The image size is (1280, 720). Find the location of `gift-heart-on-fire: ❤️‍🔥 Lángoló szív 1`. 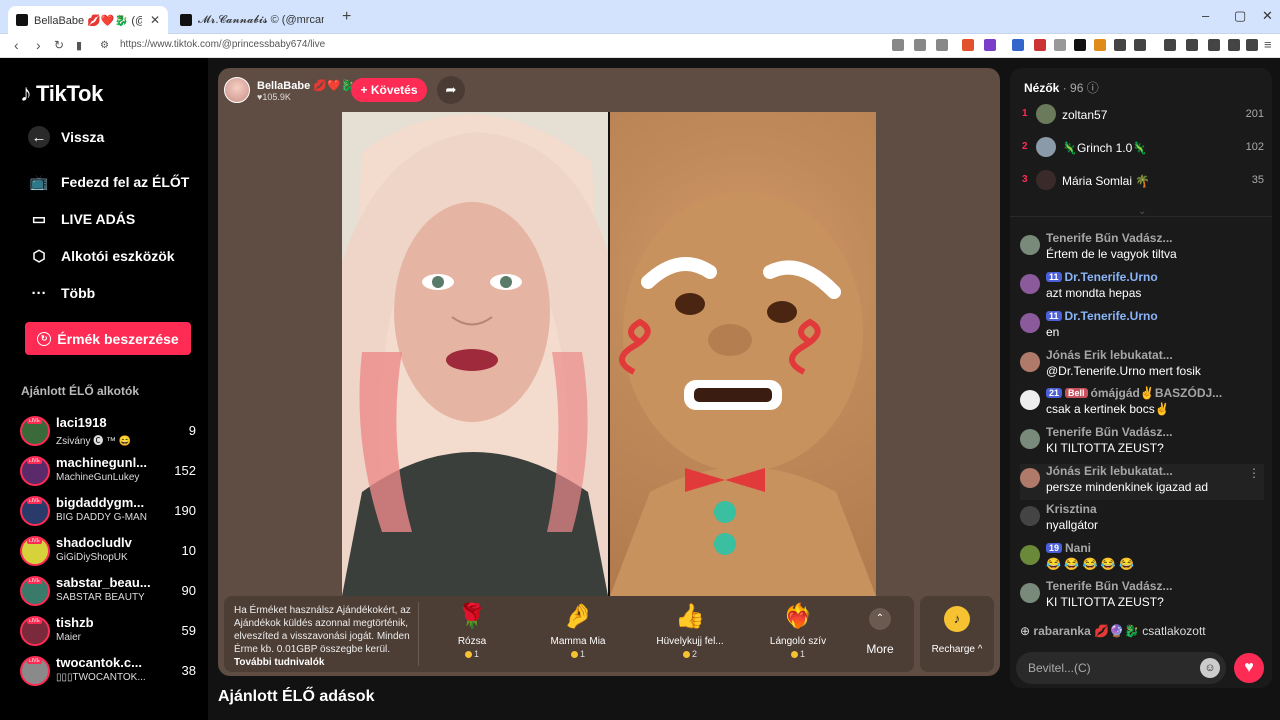

gift-heart-on-fire: ❤️‍🔥 Lángoló szív 1 is located at coordinates (798, 634).